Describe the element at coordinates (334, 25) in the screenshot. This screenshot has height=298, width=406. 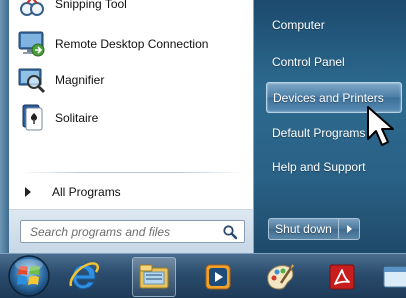
I see `link-computer: Computer` at that location.